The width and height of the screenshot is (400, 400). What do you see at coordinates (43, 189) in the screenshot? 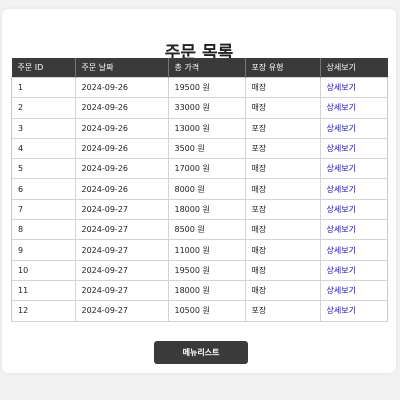
I see `order-id-cell: 6` at bounding box center [43, 189].